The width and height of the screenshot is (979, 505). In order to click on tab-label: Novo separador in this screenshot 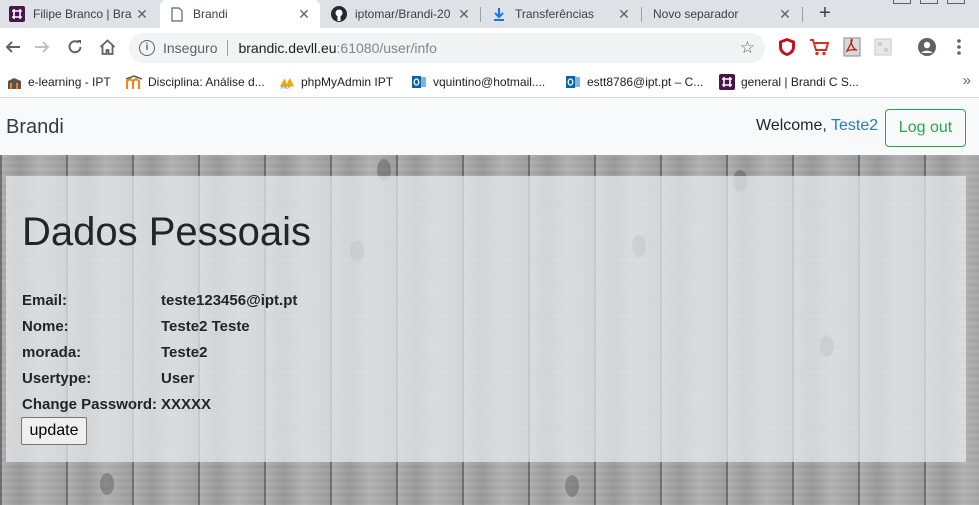, I will do `click(696, 14)`.